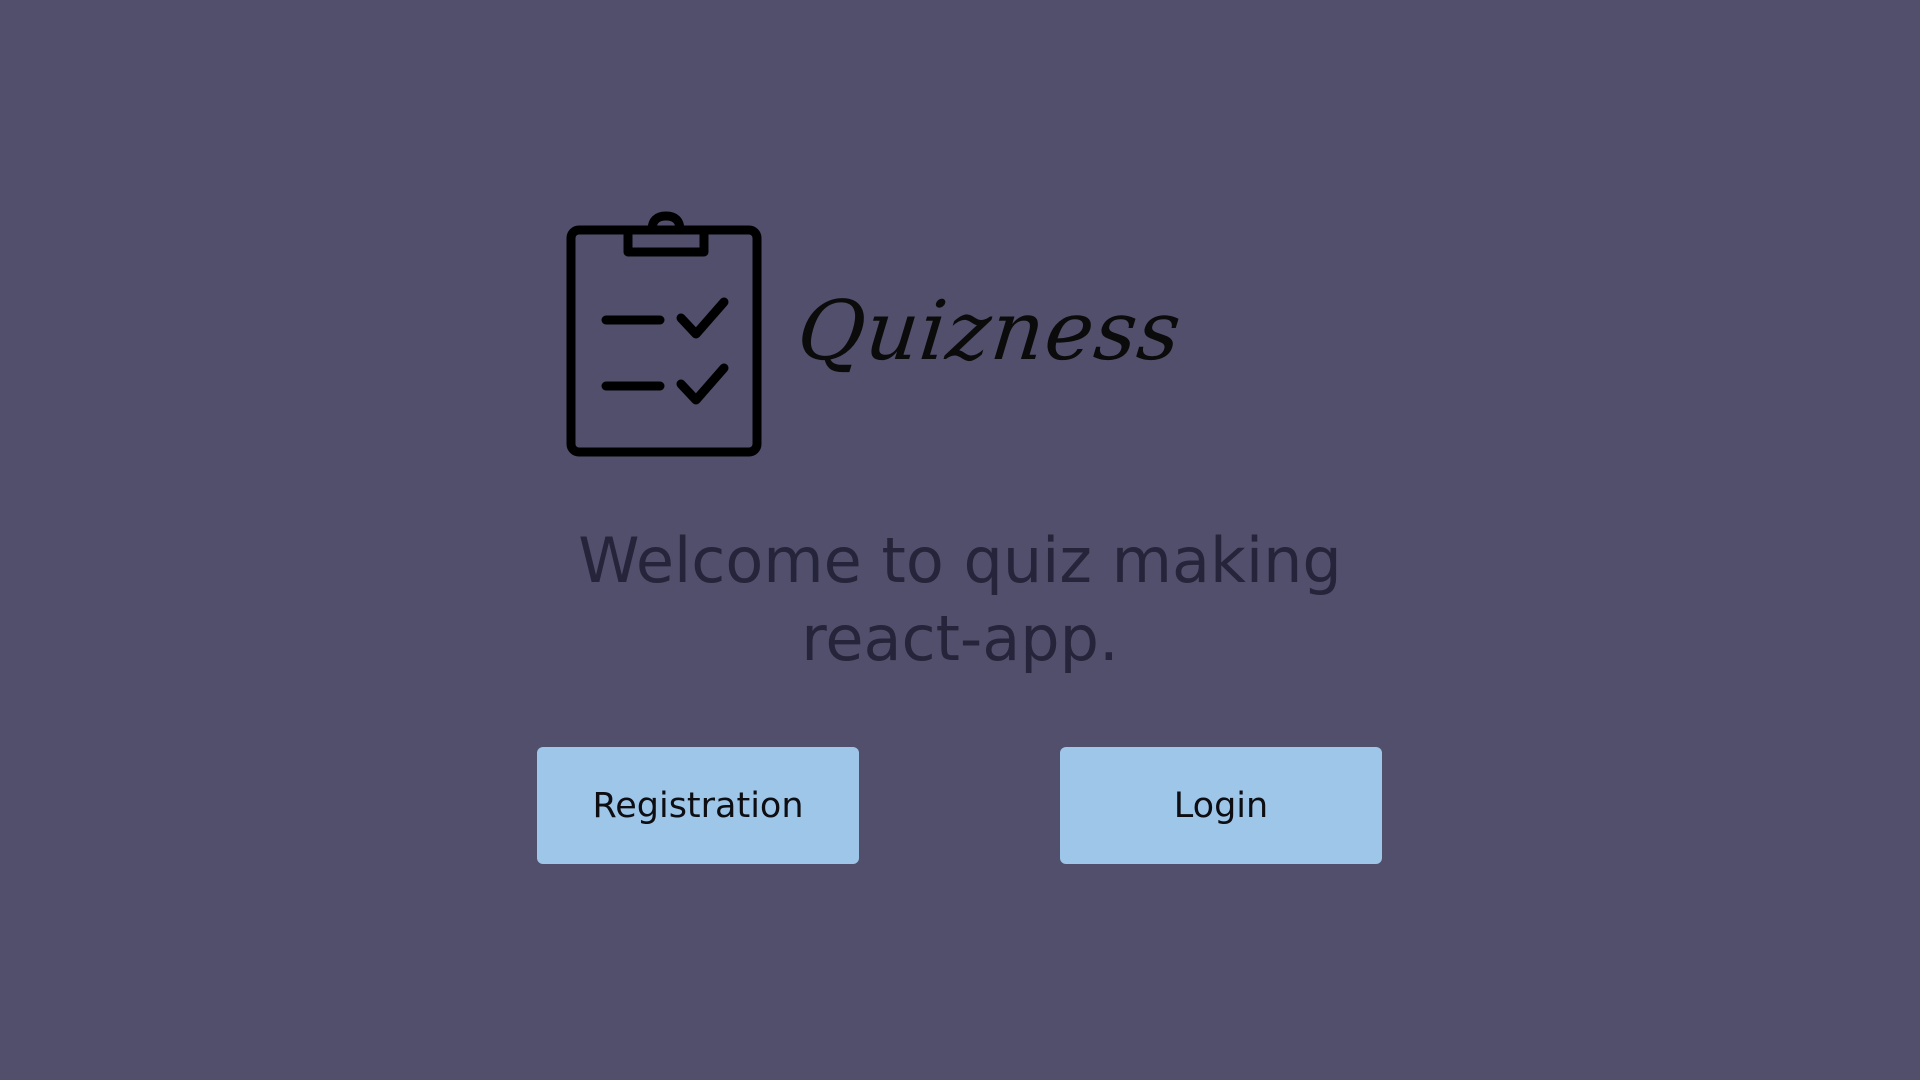  Describe the element at coordinates (990, 331) in the screenshot. I see `brand-name: Quizness` at that location.